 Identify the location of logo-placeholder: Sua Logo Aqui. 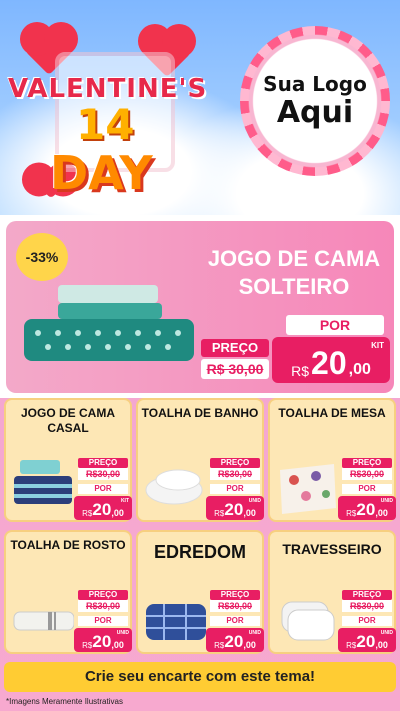
(315, 101).